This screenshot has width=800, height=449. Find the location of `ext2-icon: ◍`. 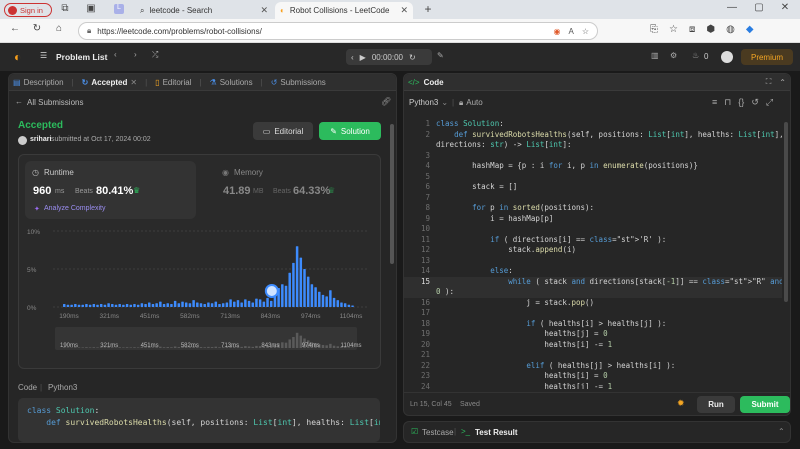

ext2-icon: ◍ is located at coordinates (730, 29).